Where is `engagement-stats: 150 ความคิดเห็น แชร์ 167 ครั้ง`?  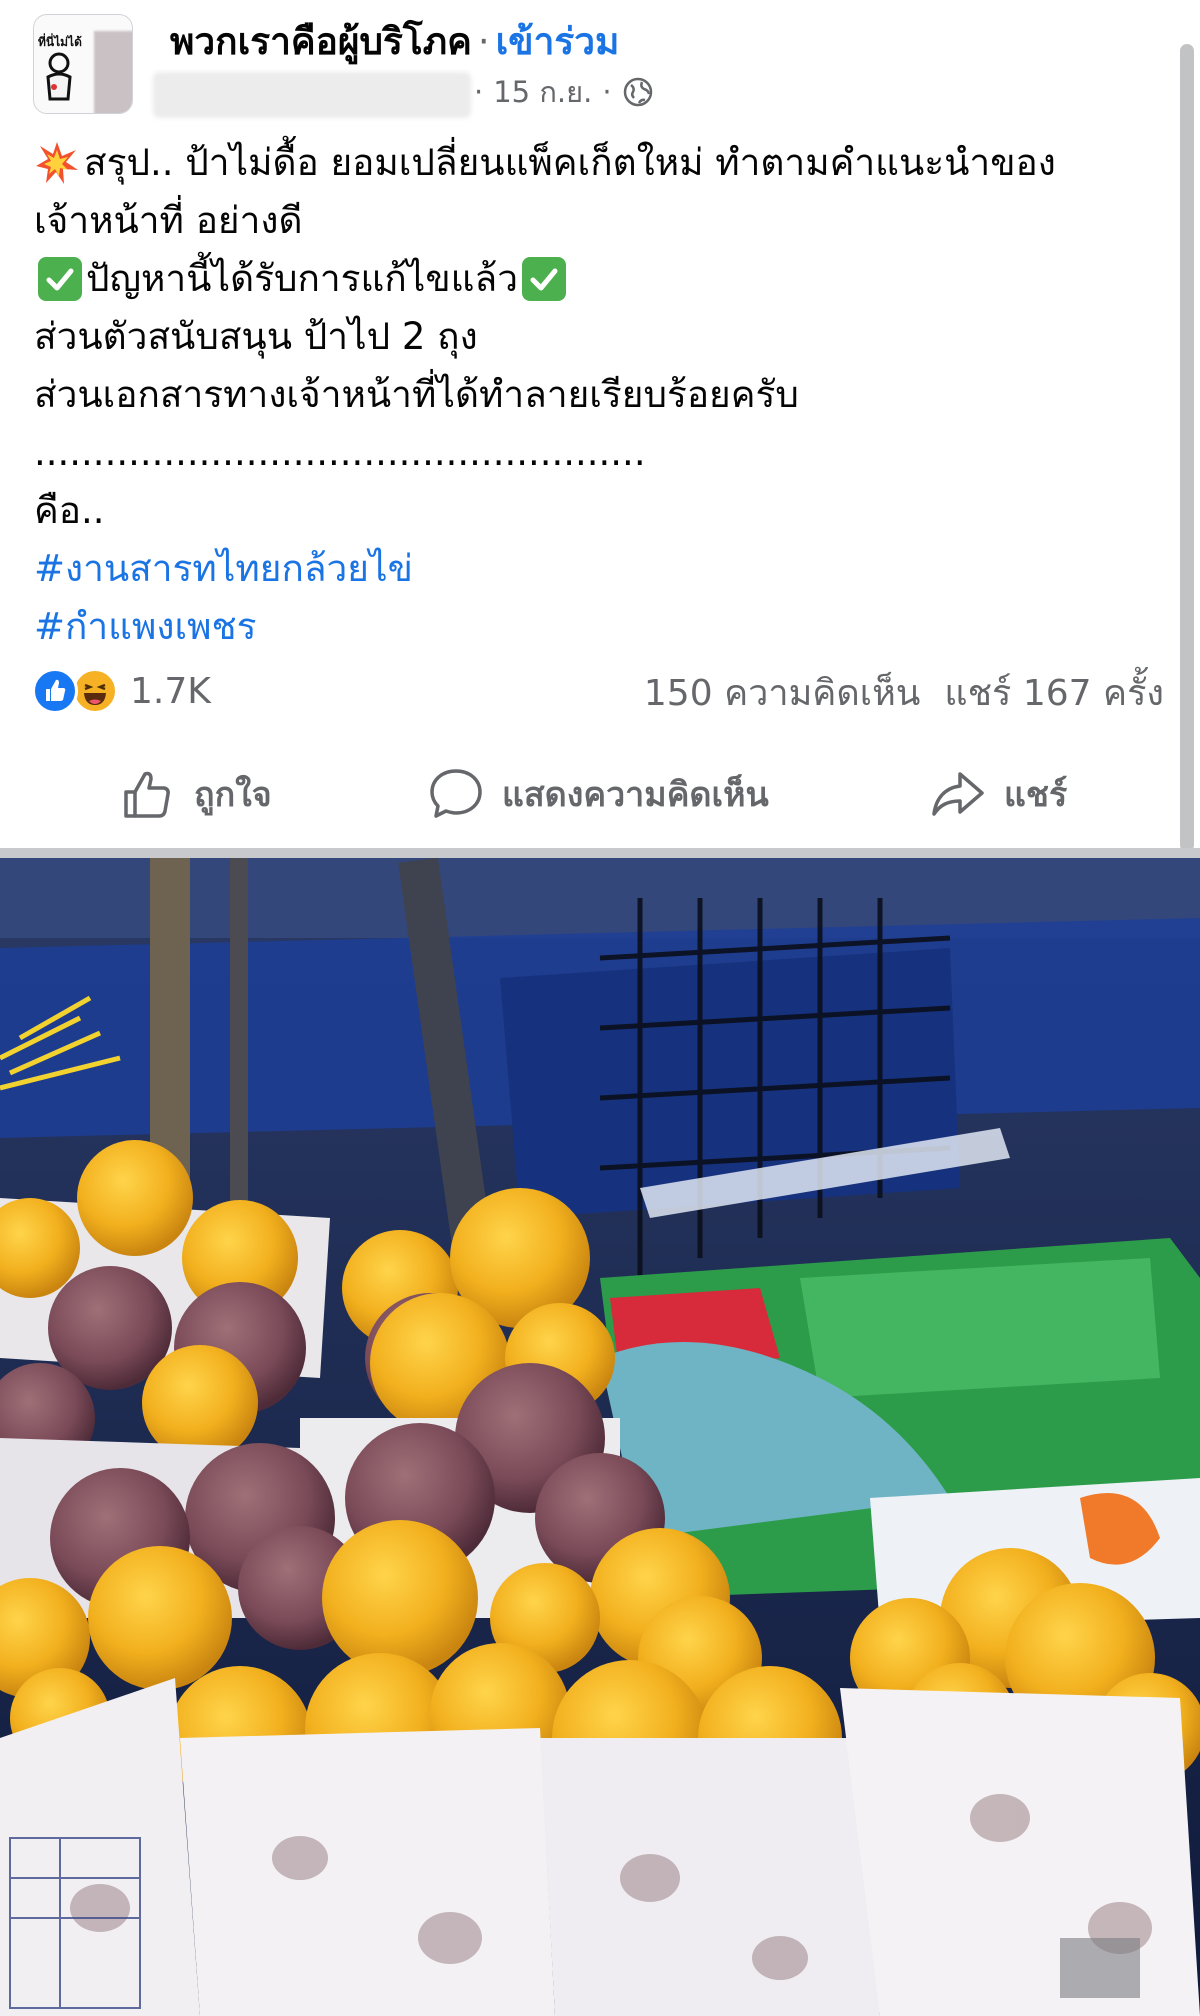
engagement-stats: 150 ความคิดเห็น แชร์ 167 ครั้ง is located at coordinates (904, 694).